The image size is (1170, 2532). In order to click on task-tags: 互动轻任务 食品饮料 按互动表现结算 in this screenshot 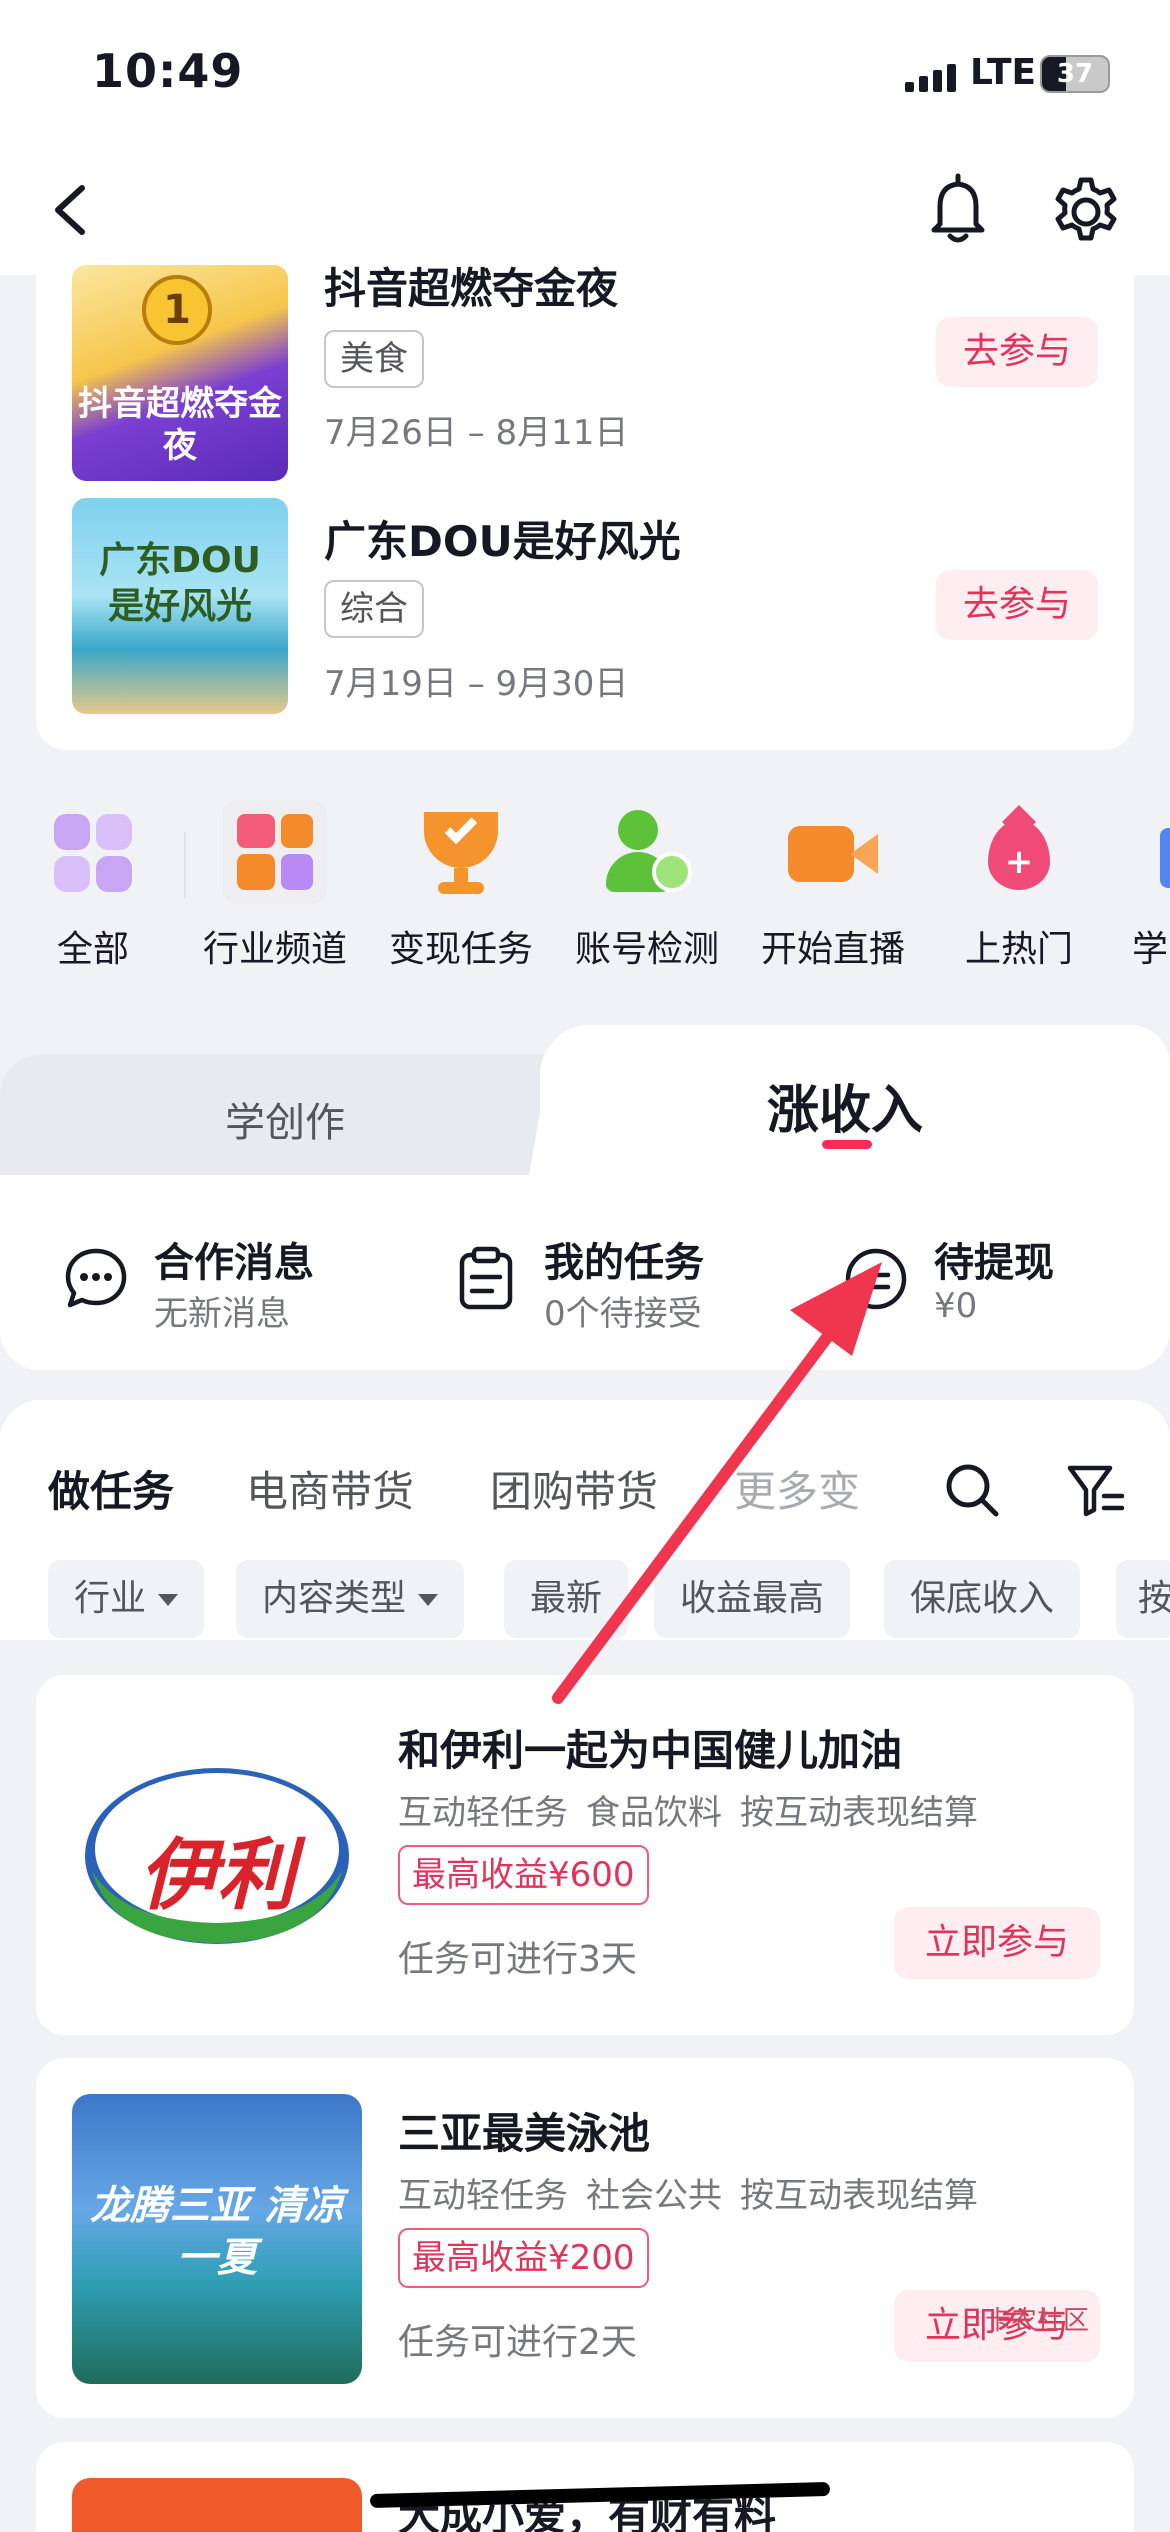, I will do `click(697, 1809)`.